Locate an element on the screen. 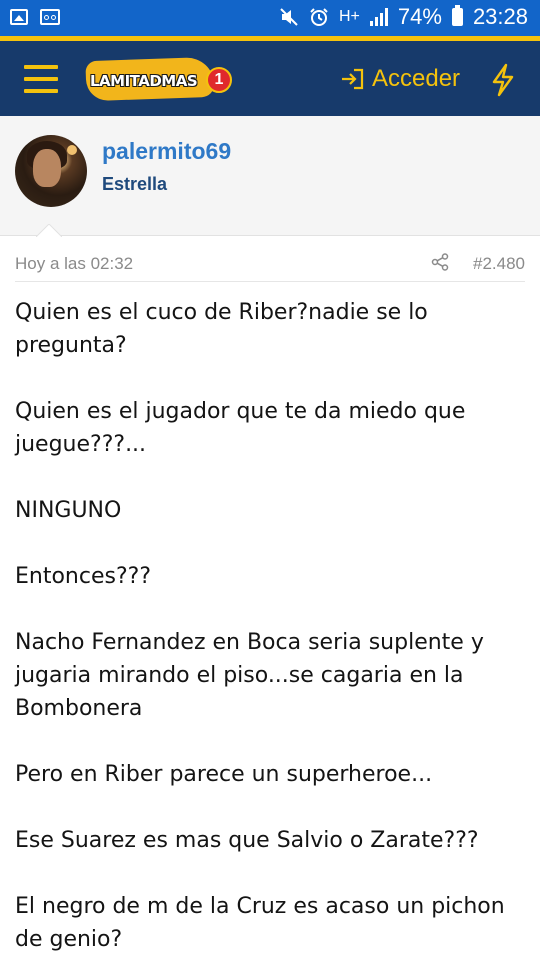 The width and height of the screenshot is (540, 960). user-title: Estrella is located at coordinates (135, 184).